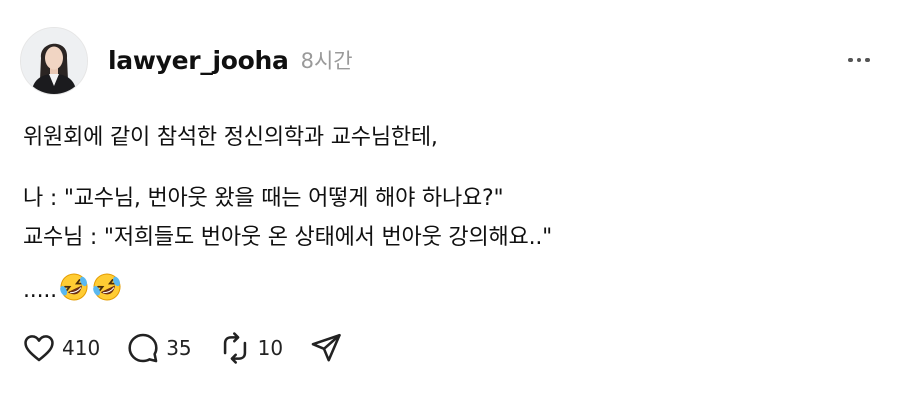 The image size is (900, 401). What do you see at coordinates (179, 348) in the screenshot?
I see `reply-count: 35` at bounding box center [179, 348].